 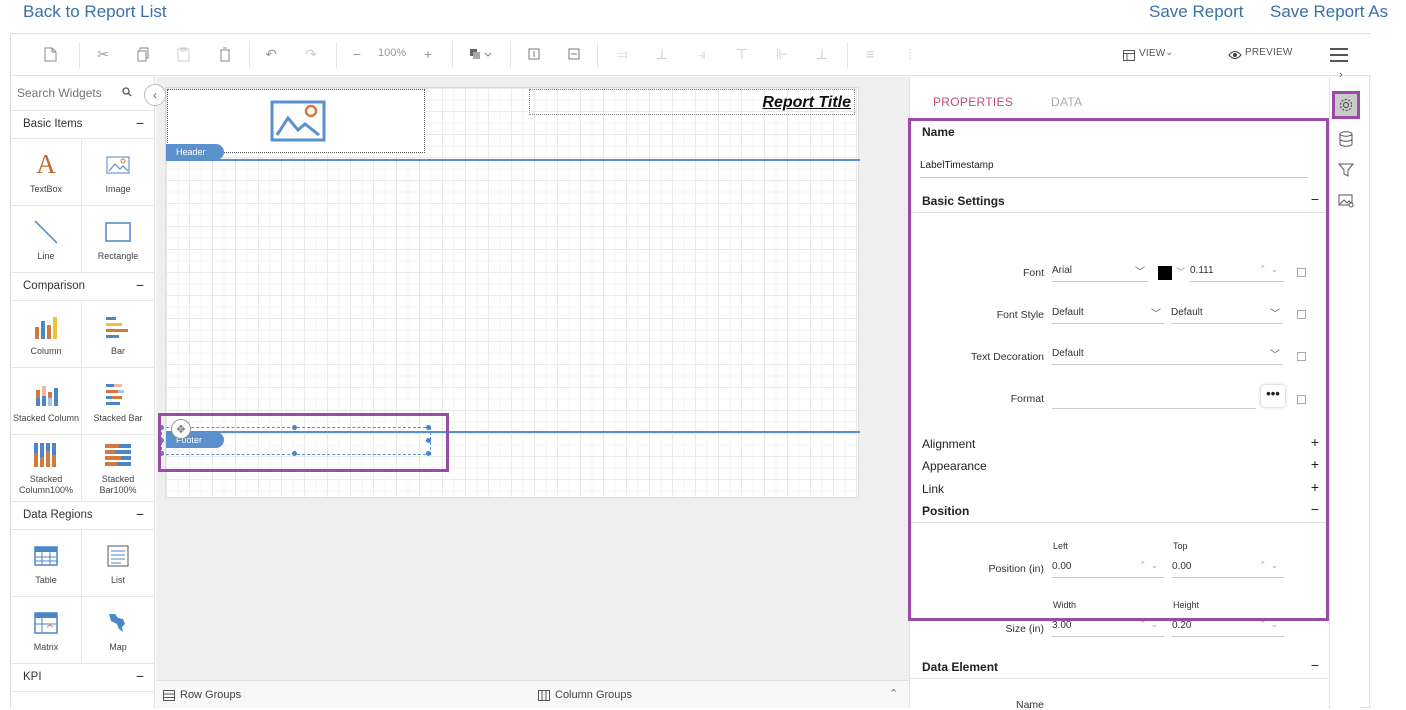 What do you see at coordinates (225, 54) in the screenshot?
I see `delete-icon` at bounding box center [225, 54].